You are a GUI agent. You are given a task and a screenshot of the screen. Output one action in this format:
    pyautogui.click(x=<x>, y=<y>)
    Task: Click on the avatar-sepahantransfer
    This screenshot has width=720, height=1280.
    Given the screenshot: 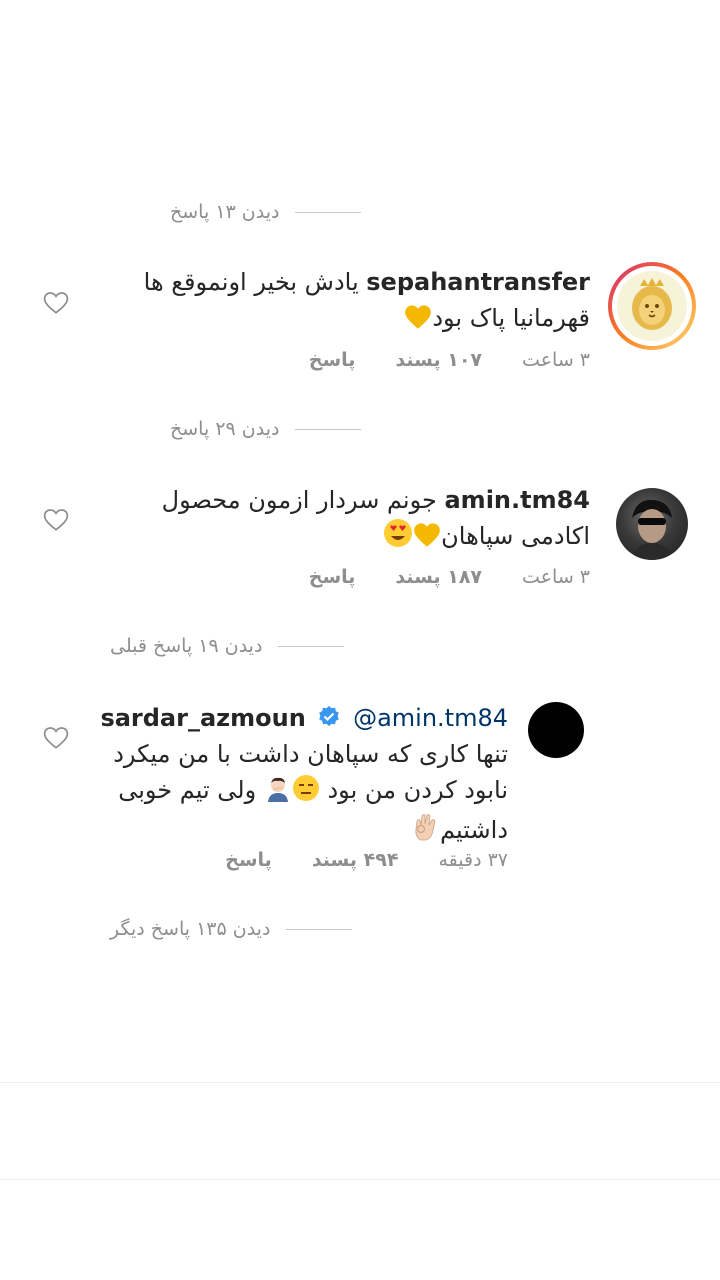 What is the action you would take?
    pyautogui.click(x=652, y=306)
    